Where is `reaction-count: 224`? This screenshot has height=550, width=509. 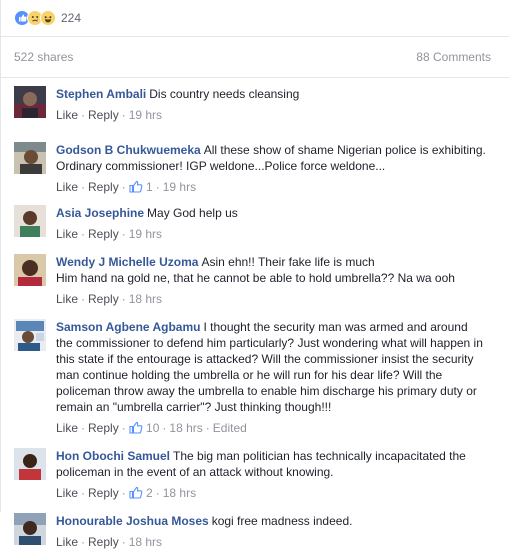
reaction-count: 224 is located at coordinates (71, 18).